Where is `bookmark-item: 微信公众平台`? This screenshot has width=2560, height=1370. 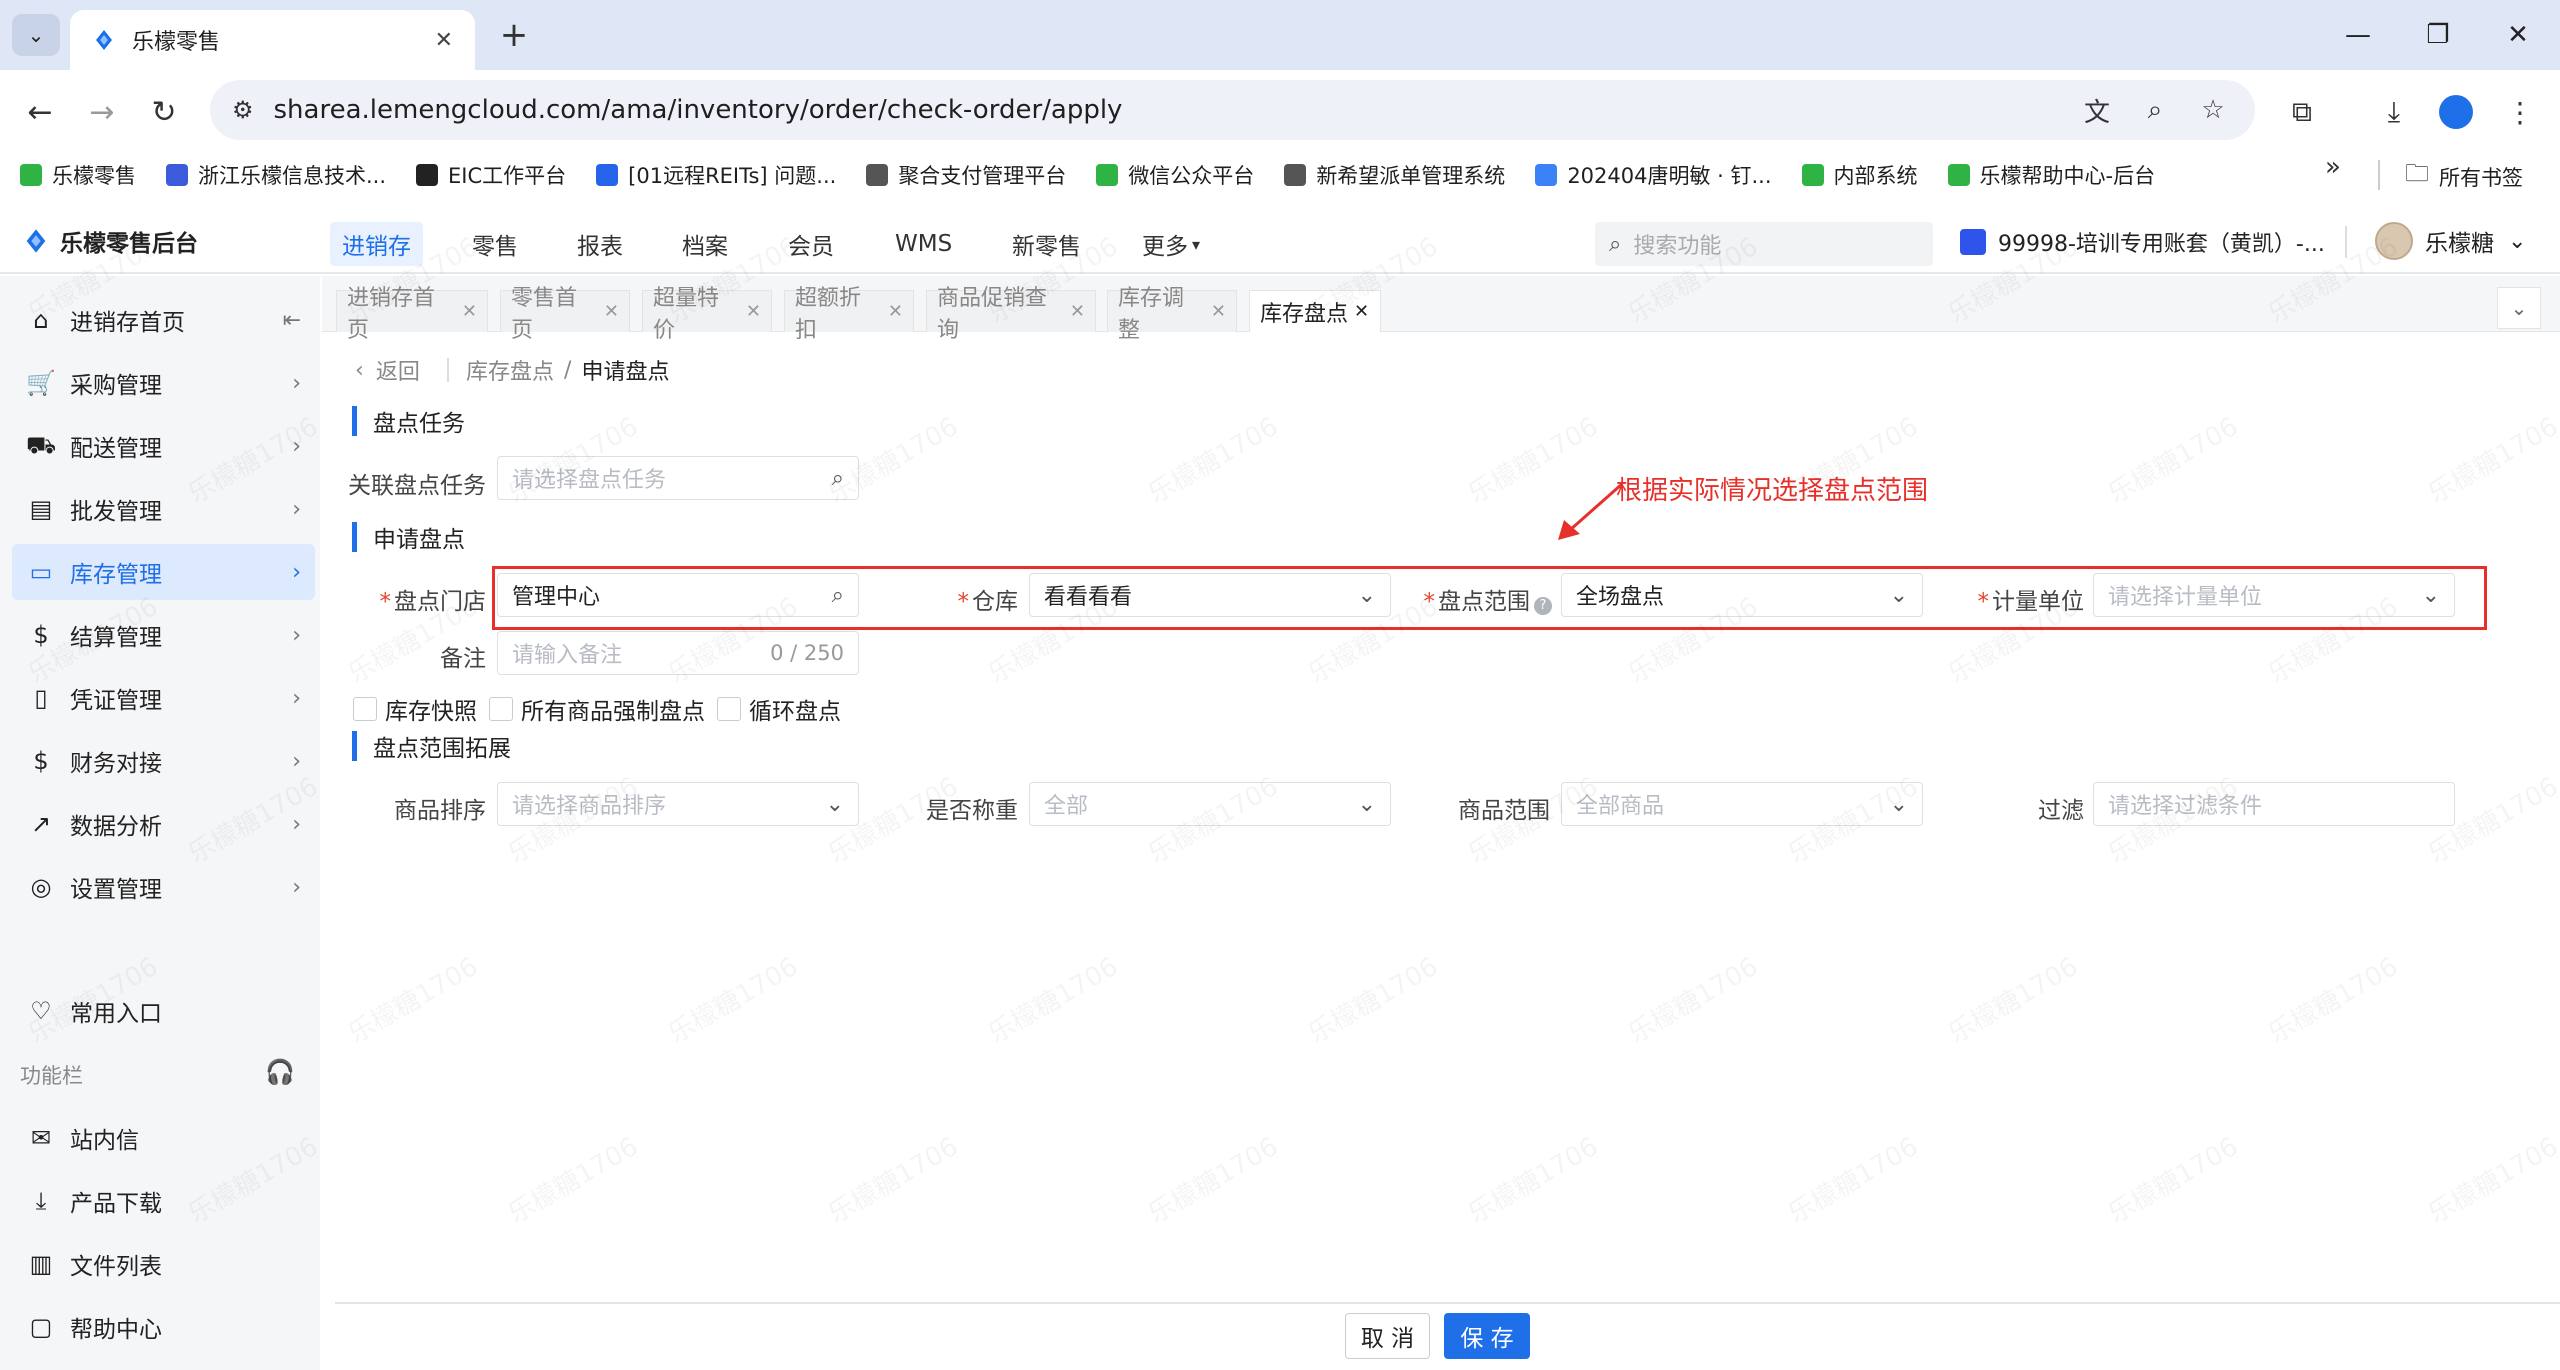 bookmark-item: 微信公众平台 is located at coordinates (1175, 175).